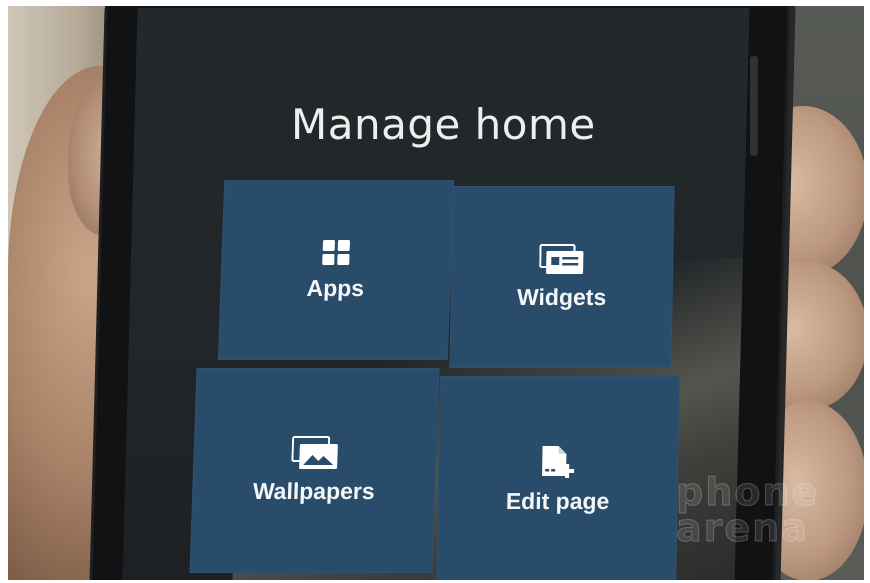 The image size is (870, 583). Describe the element at coordinates (561, 296) in the screenshot. I see `widgets-label: Widgets` at that location.